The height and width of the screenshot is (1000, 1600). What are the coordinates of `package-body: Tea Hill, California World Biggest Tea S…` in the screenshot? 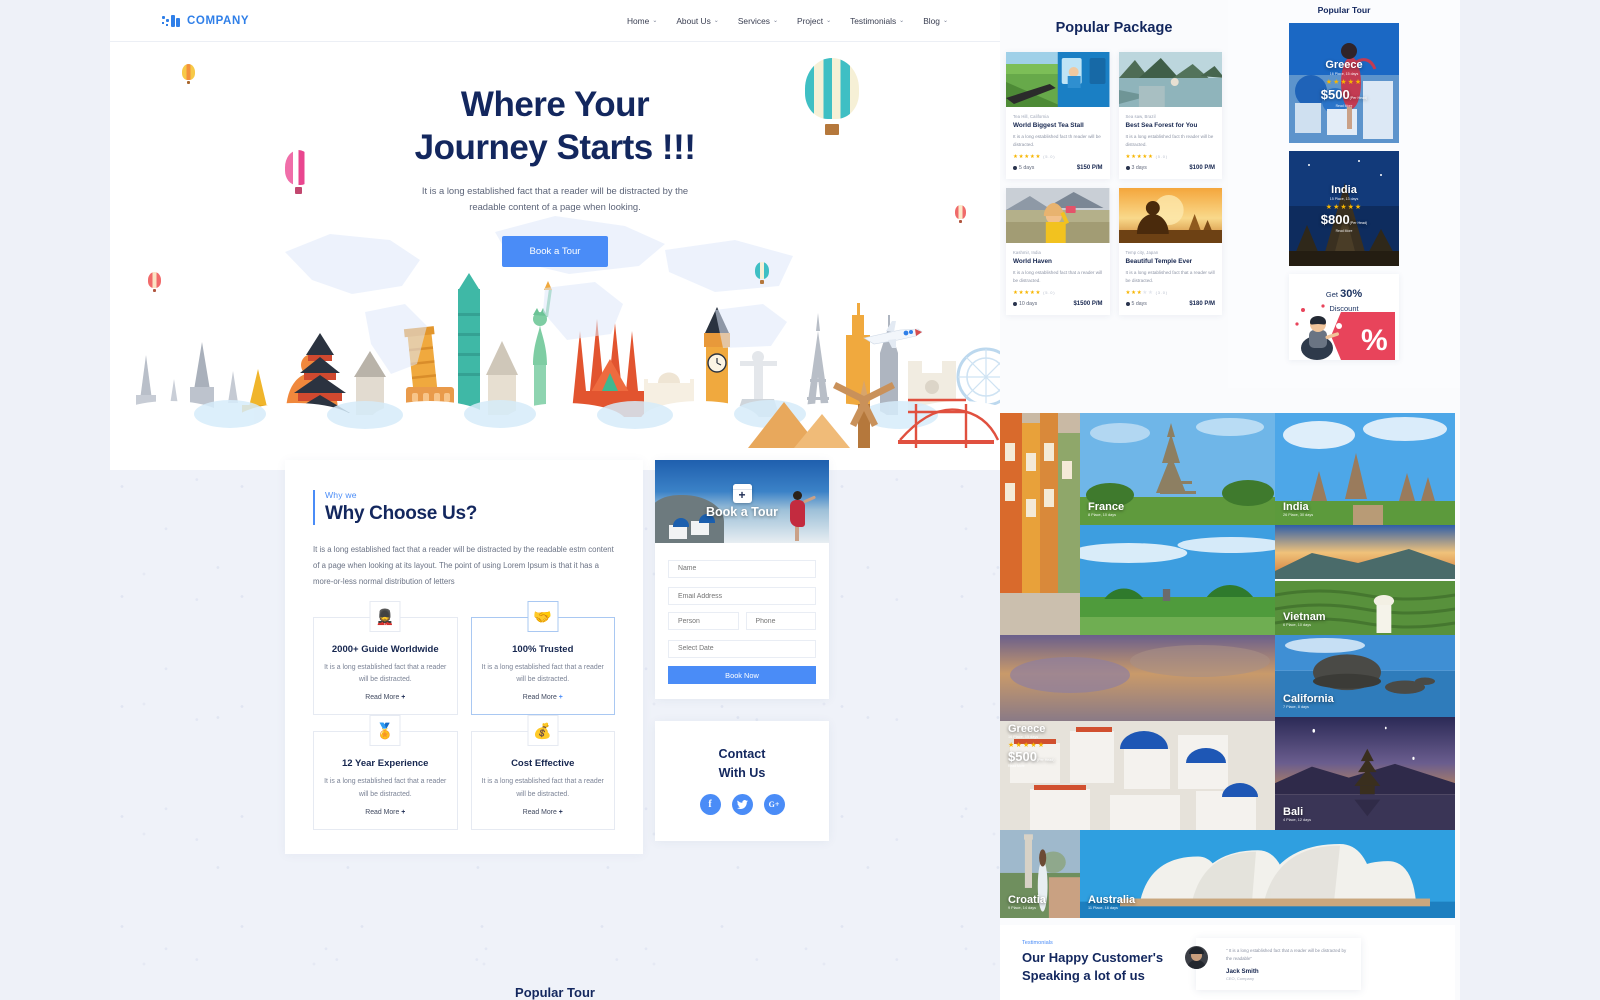 It's located at (1058, 143).